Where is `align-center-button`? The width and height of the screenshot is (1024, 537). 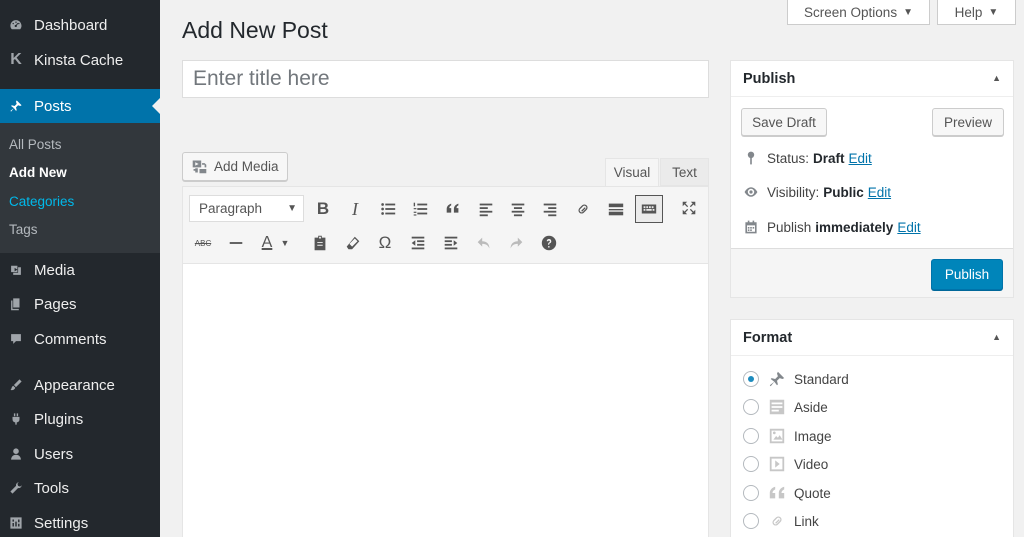
align-center-button is located at coordinates (518, 209).